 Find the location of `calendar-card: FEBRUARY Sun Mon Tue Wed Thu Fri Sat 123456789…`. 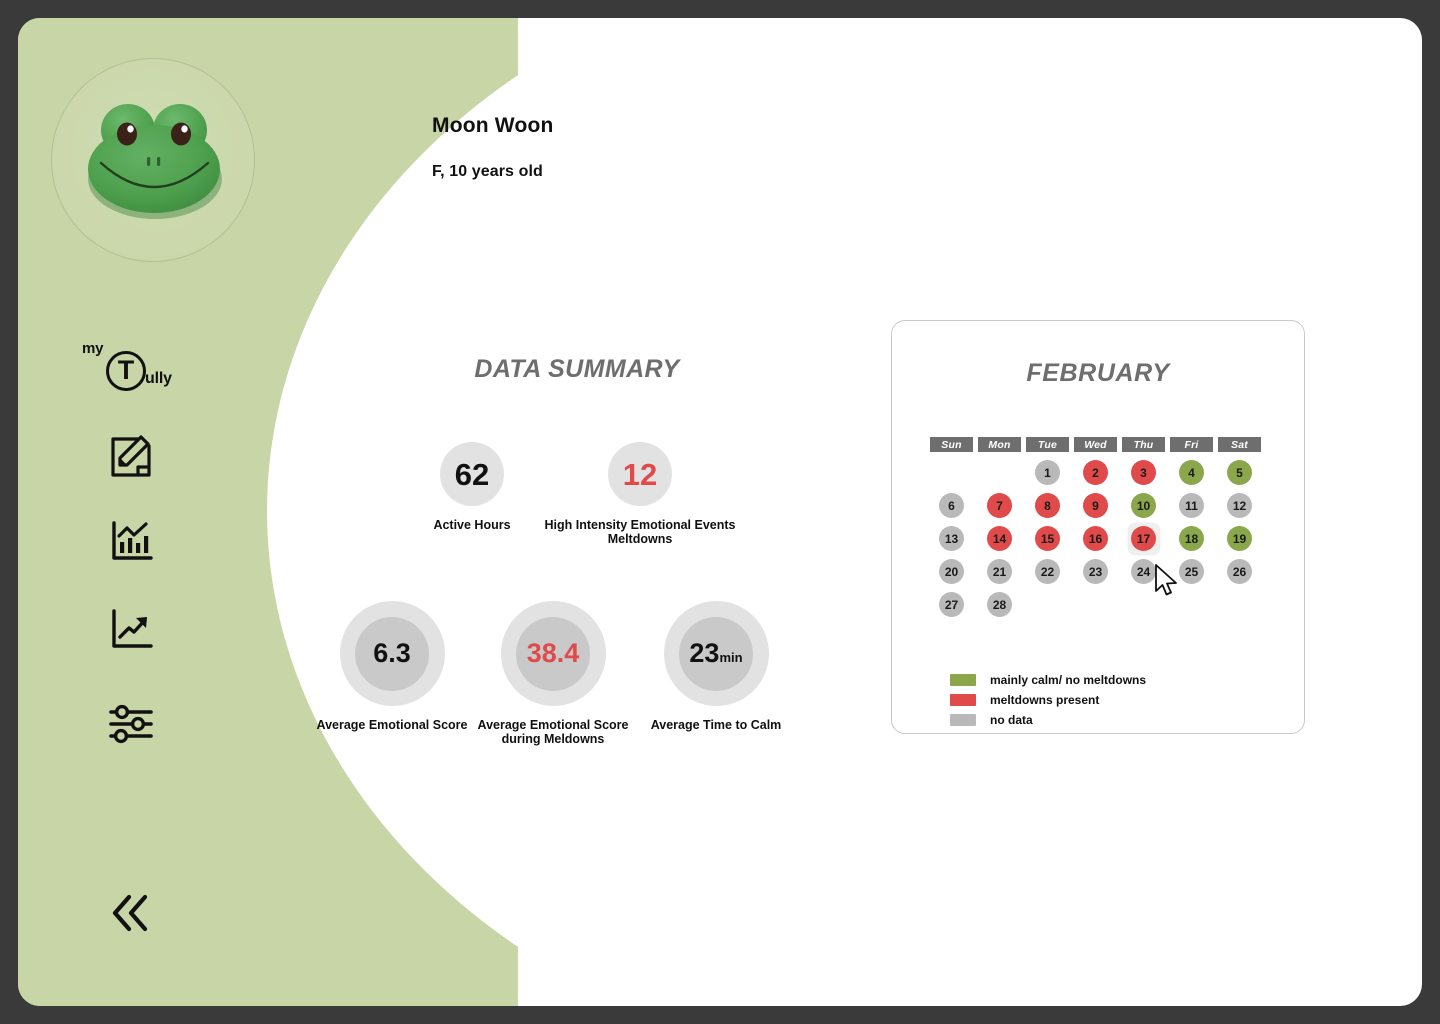

calendar-card: FEBRUARY Sun Mon Tue Wed Thu Fri Sat 123456789… is located at coordinates (1098, 527).